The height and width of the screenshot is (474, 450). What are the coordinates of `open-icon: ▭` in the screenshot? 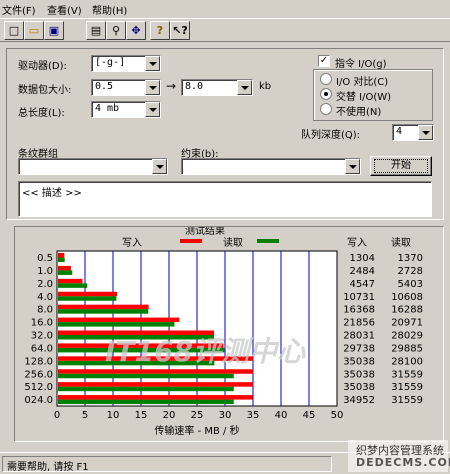 It's located at (34, 30).